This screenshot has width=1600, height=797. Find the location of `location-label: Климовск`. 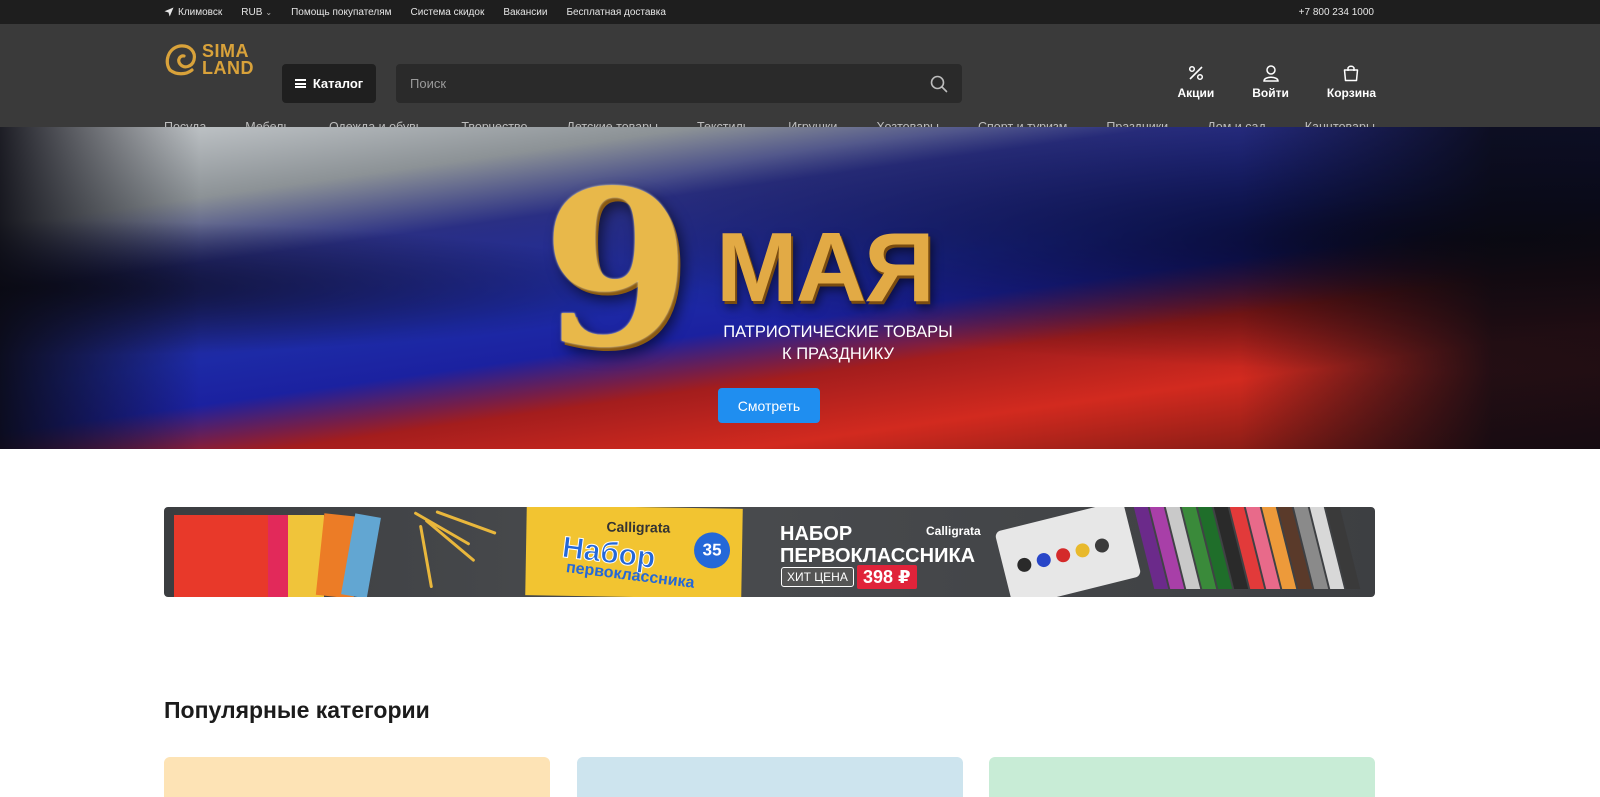

location-label: Климовск is located at coordinates (200, 12).